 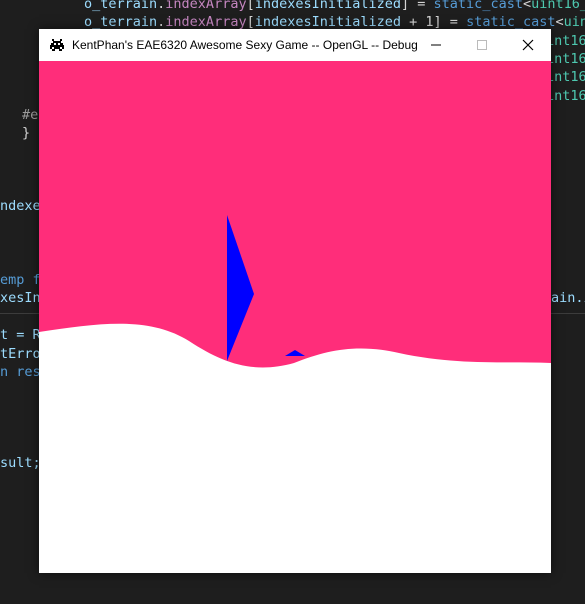 I want to click on code-line: ndexe, so click(x=20, y=206).